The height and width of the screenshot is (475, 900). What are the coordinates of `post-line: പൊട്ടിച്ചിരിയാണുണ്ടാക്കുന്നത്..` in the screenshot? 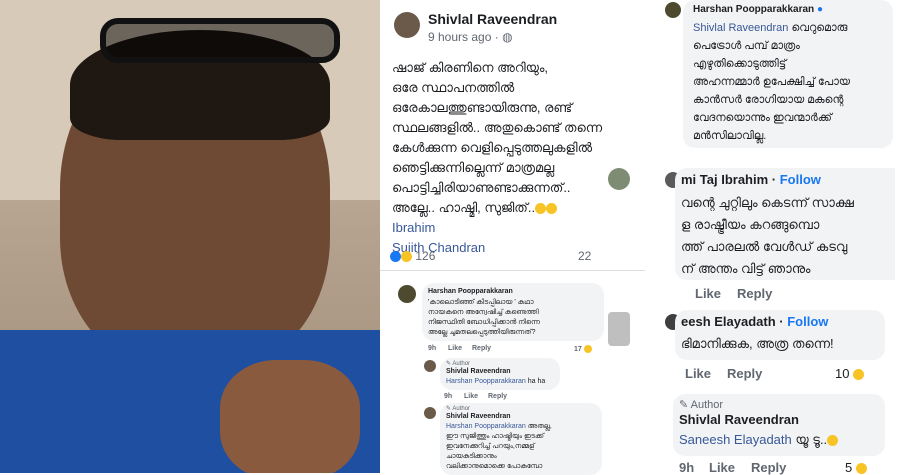 It's located at (481, 187).